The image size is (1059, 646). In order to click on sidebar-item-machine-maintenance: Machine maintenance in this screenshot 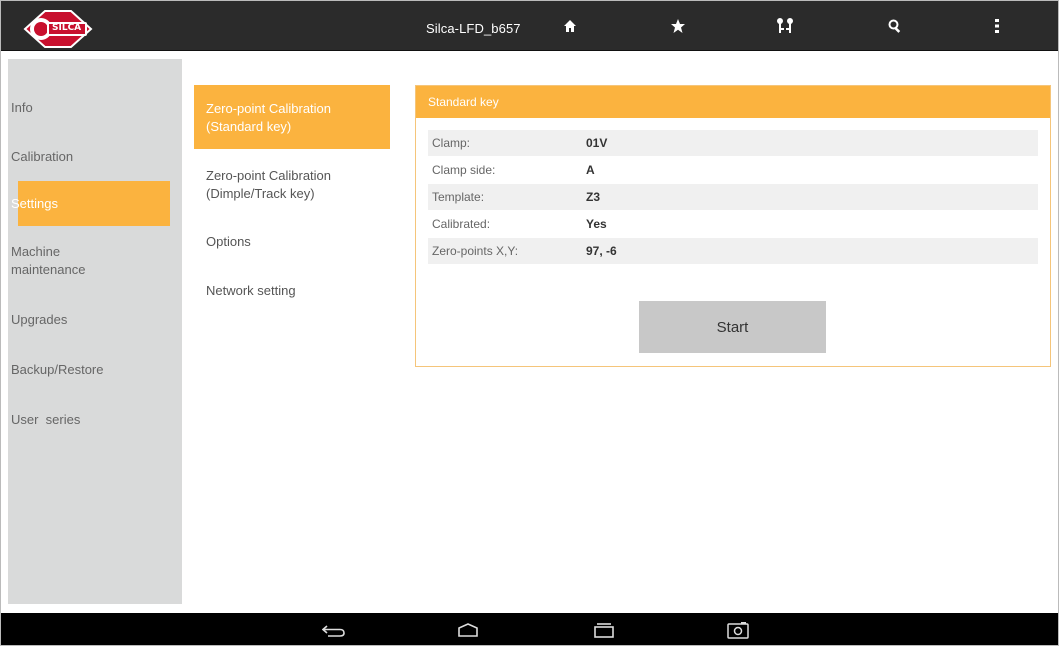, I will do `click(91, 261)`.